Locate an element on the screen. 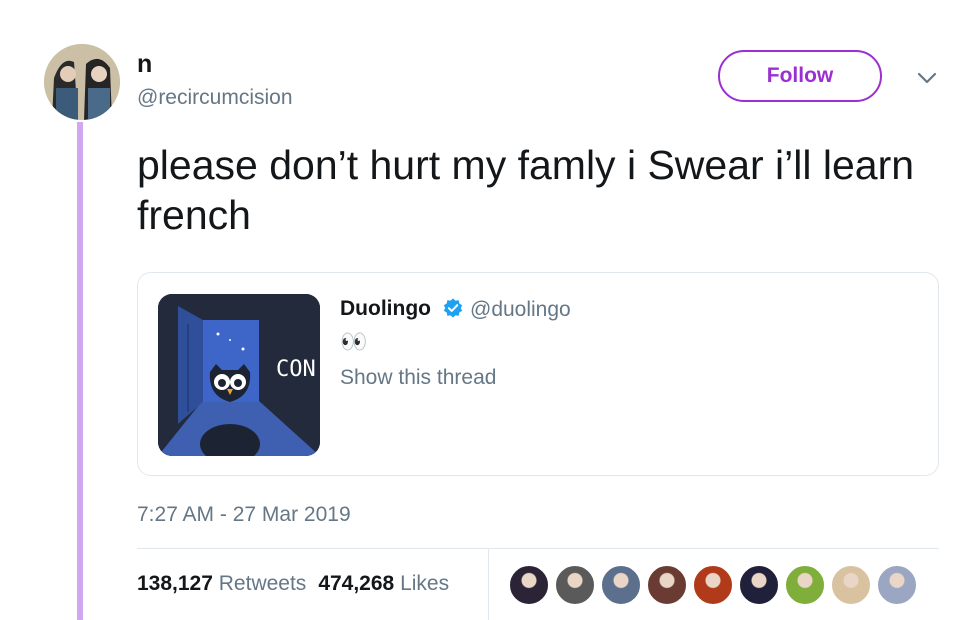  quoted-author-handle: @duolingo is located at coordinates (520, 310).